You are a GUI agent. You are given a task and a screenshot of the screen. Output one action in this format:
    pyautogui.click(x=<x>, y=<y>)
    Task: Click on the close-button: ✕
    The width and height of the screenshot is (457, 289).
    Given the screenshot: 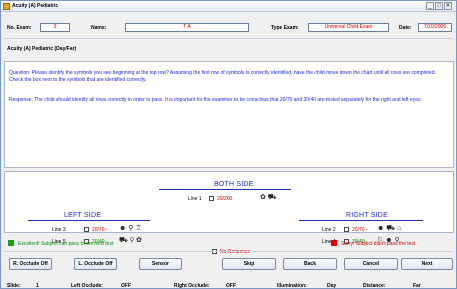 What is the action you would take?
    pyautogui.click(x=448, y=6)
    